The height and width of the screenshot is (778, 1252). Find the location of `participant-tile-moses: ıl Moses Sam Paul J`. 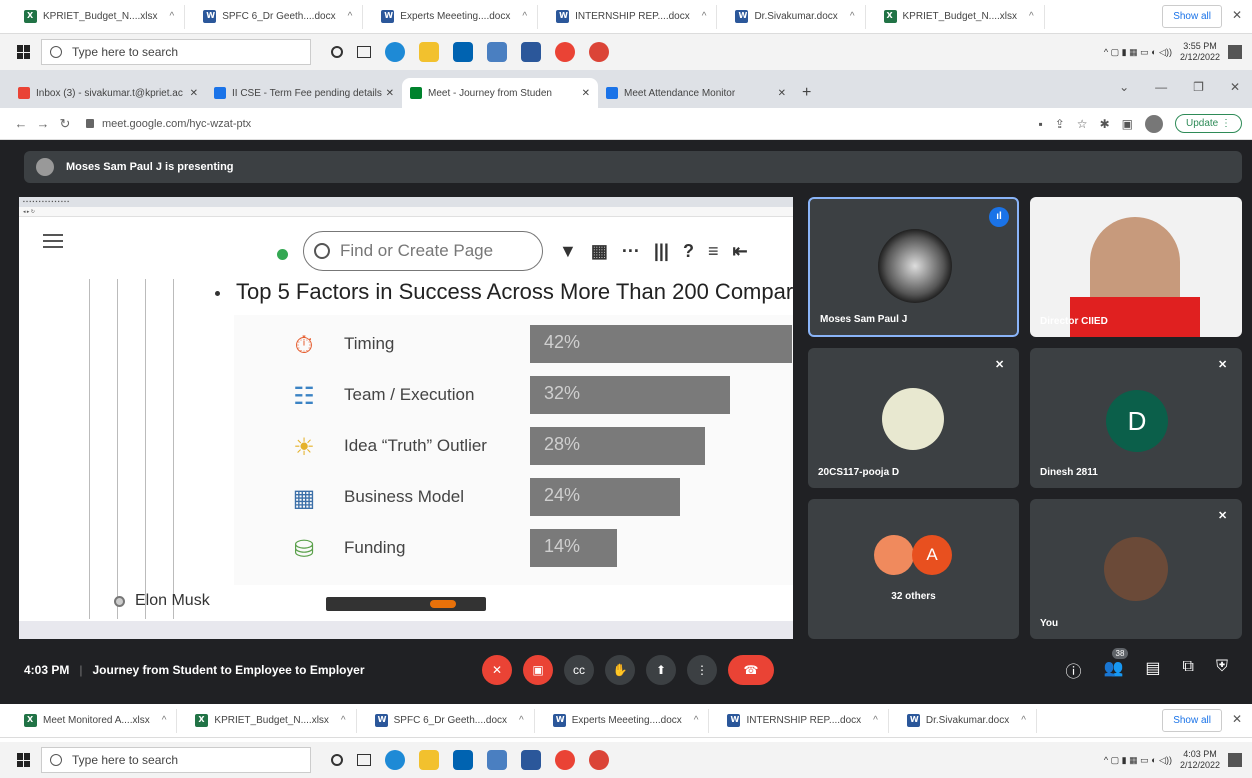

participant-tile-moses: ıl Moses Sam Paul J is located at coordinates (913, 267).